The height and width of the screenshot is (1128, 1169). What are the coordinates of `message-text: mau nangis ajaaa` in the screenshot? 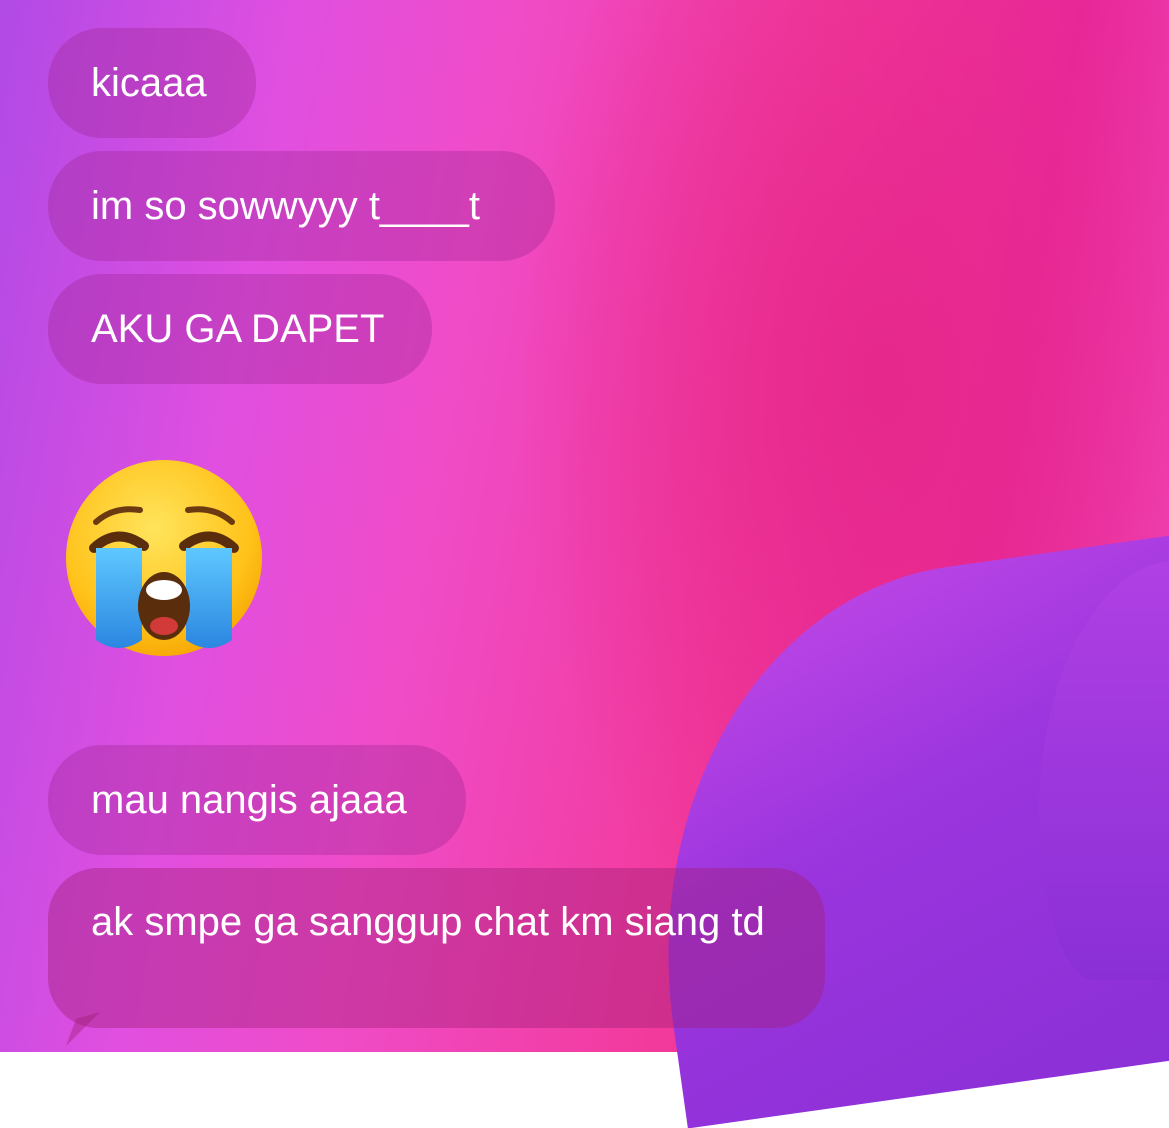 It's located at (249, 800).